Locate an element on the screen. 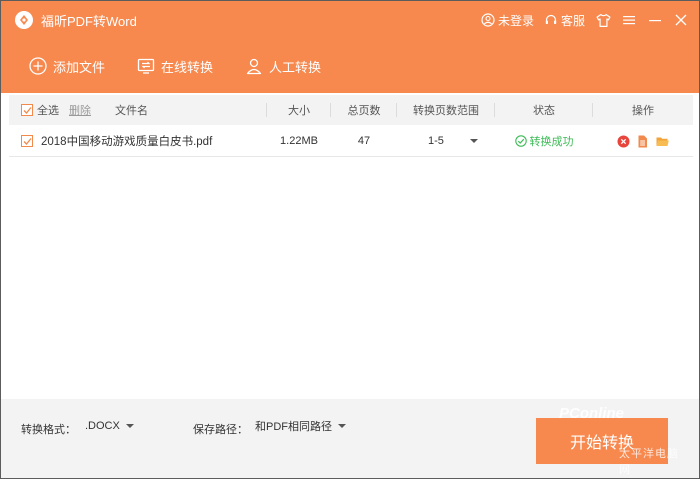  select-all-checkbox is located at coordinates (27, 110).